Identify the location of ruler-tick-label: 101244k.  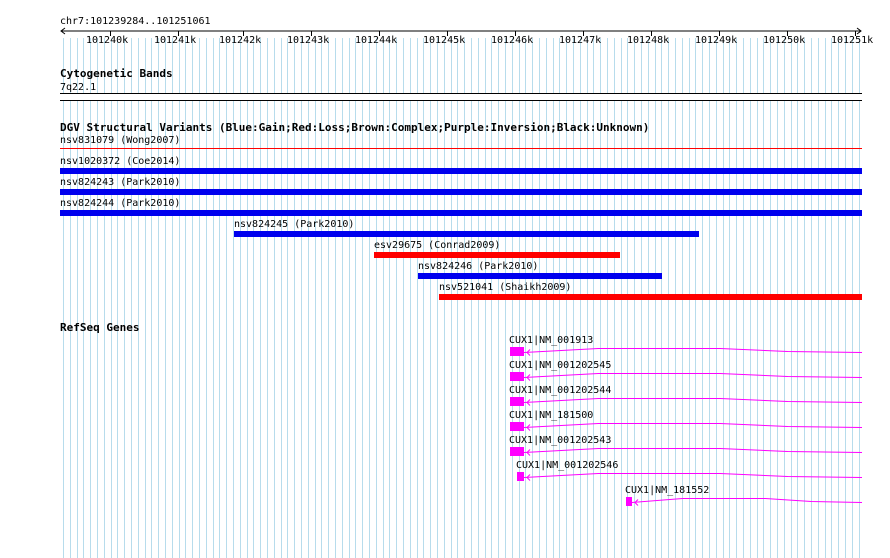
(376, 40).